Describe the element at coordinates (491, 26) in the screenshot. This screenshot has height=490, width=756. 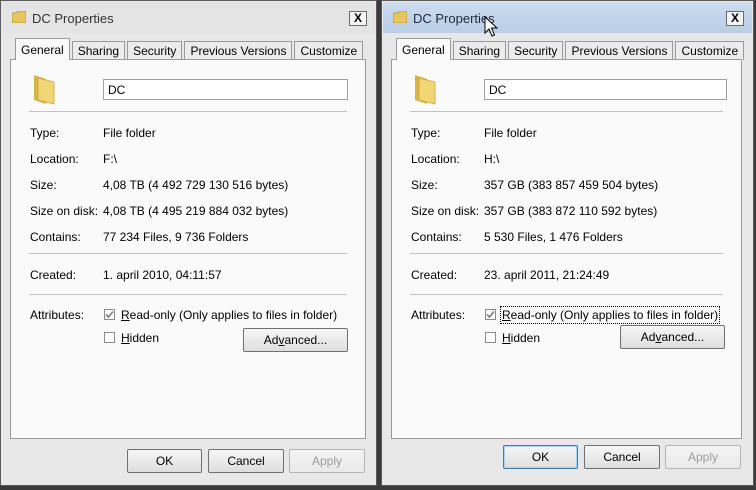
I see `mouse-cursor-icon` at that location.